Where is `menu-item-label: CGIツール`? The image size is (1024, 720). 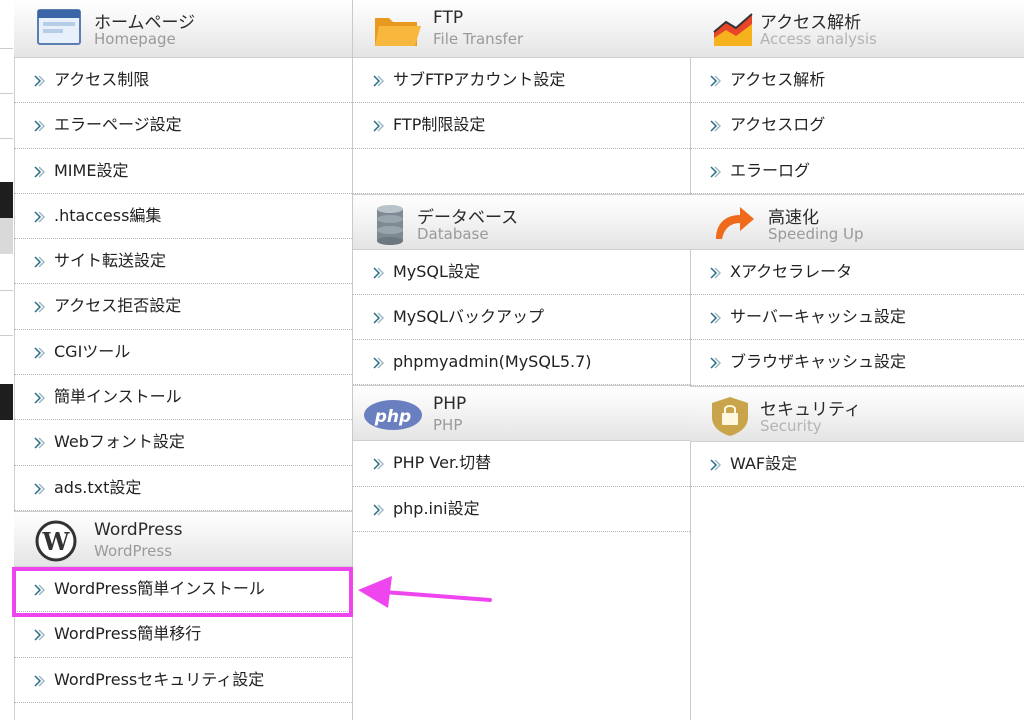
menu-item-label: CGIツール is located at coordinates (92, 351).